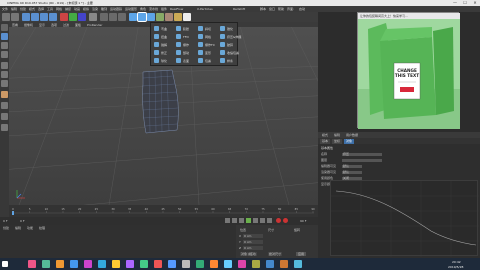  I want to click on menu-item-19: Redshift, so click(239, 9).